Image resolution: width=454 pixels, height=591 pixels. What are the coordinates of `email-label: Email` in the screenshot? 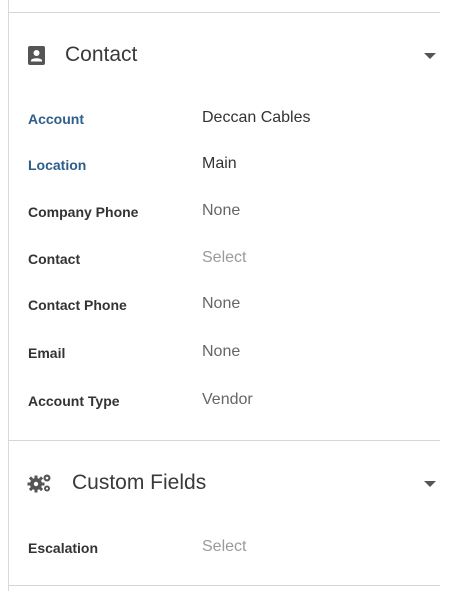 It's located at (47, 353).